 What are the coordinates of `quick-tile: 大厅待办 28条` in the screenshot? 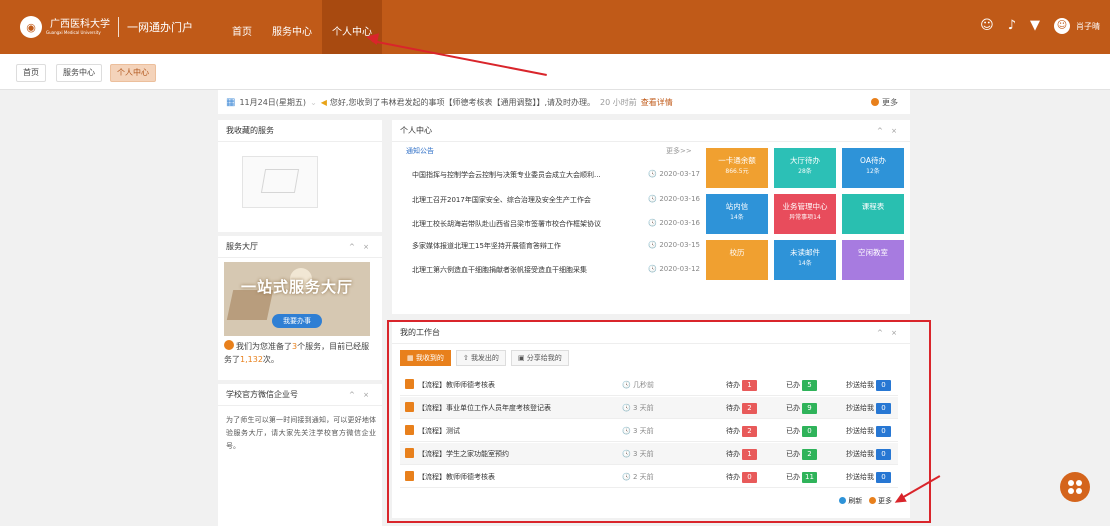 It's located at (805, 168).